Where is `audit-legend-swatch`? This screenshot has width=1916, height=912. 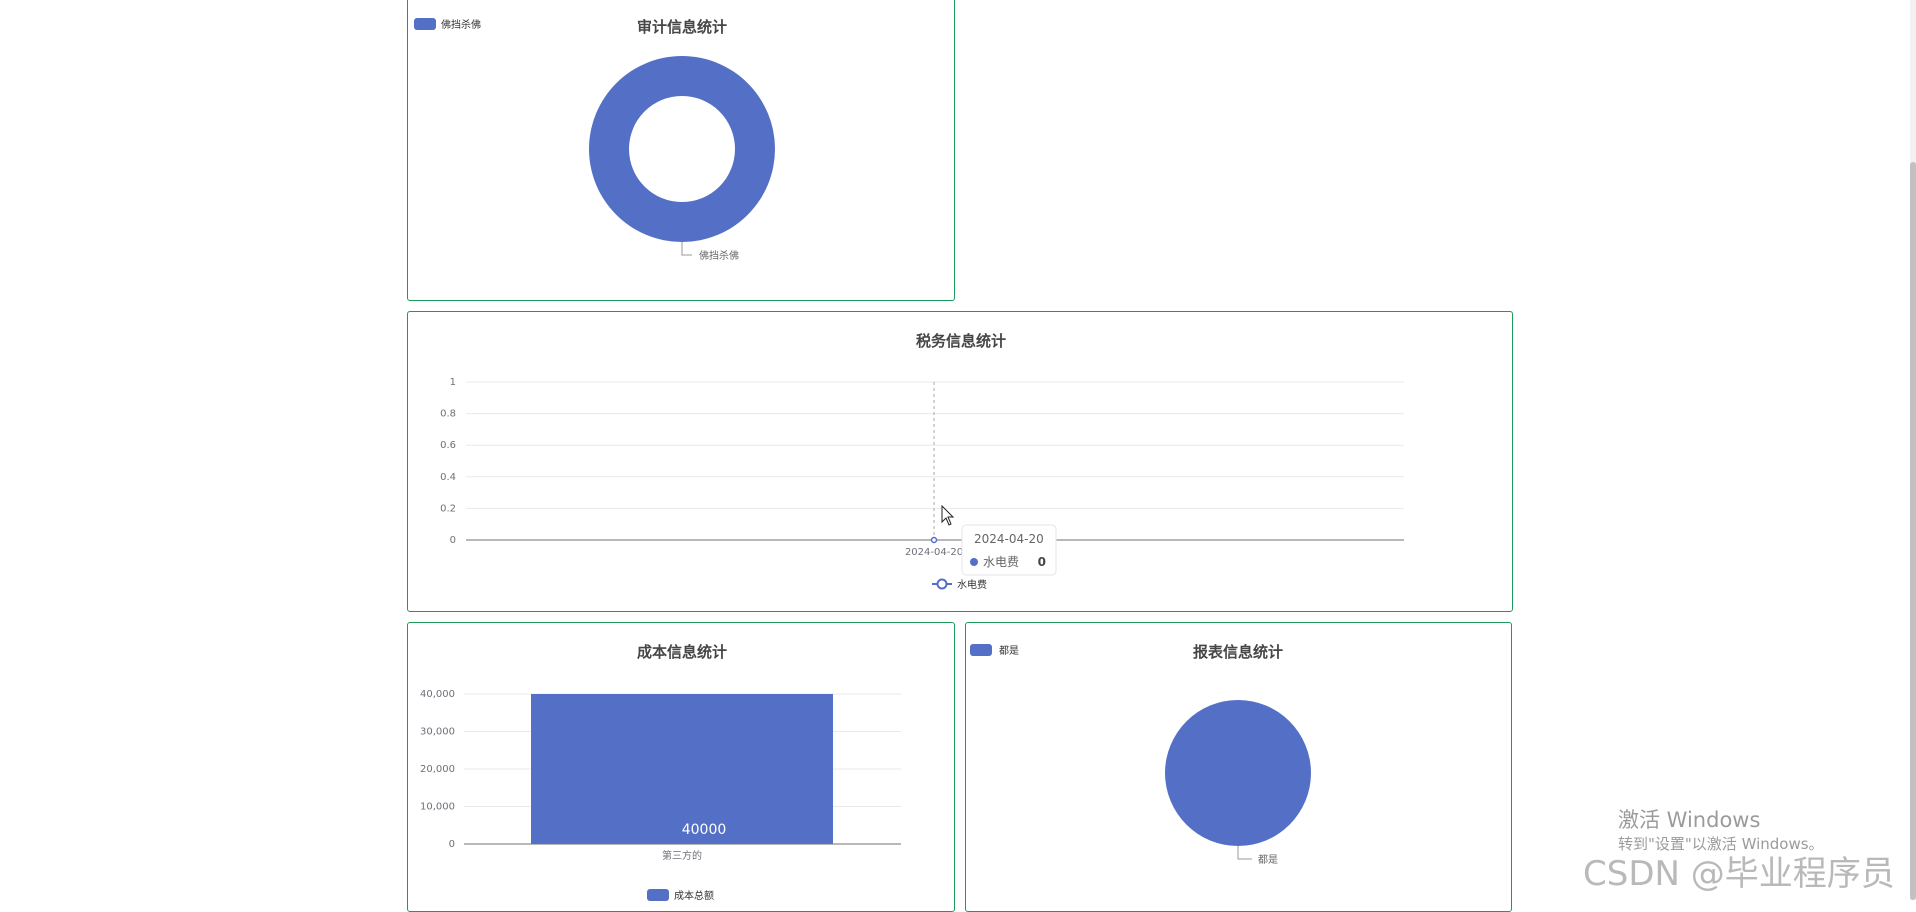
audit-legend-swatch is located at coordinates (425, 24).